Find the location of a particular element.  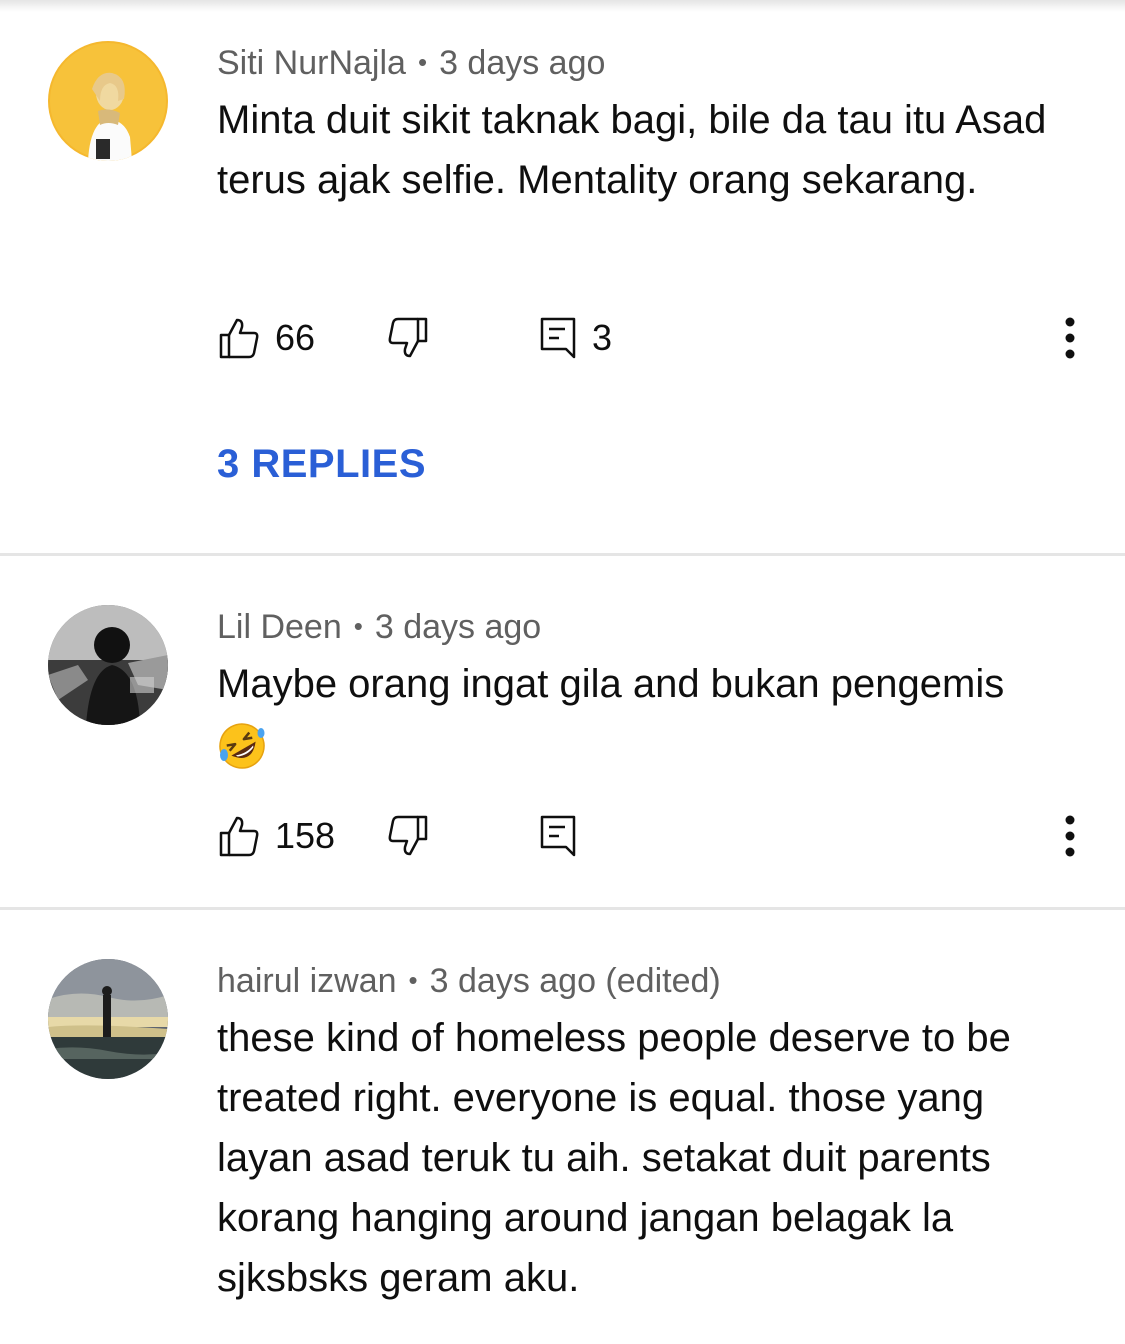

reply-button: 3 is located at coordinates (576, 338).